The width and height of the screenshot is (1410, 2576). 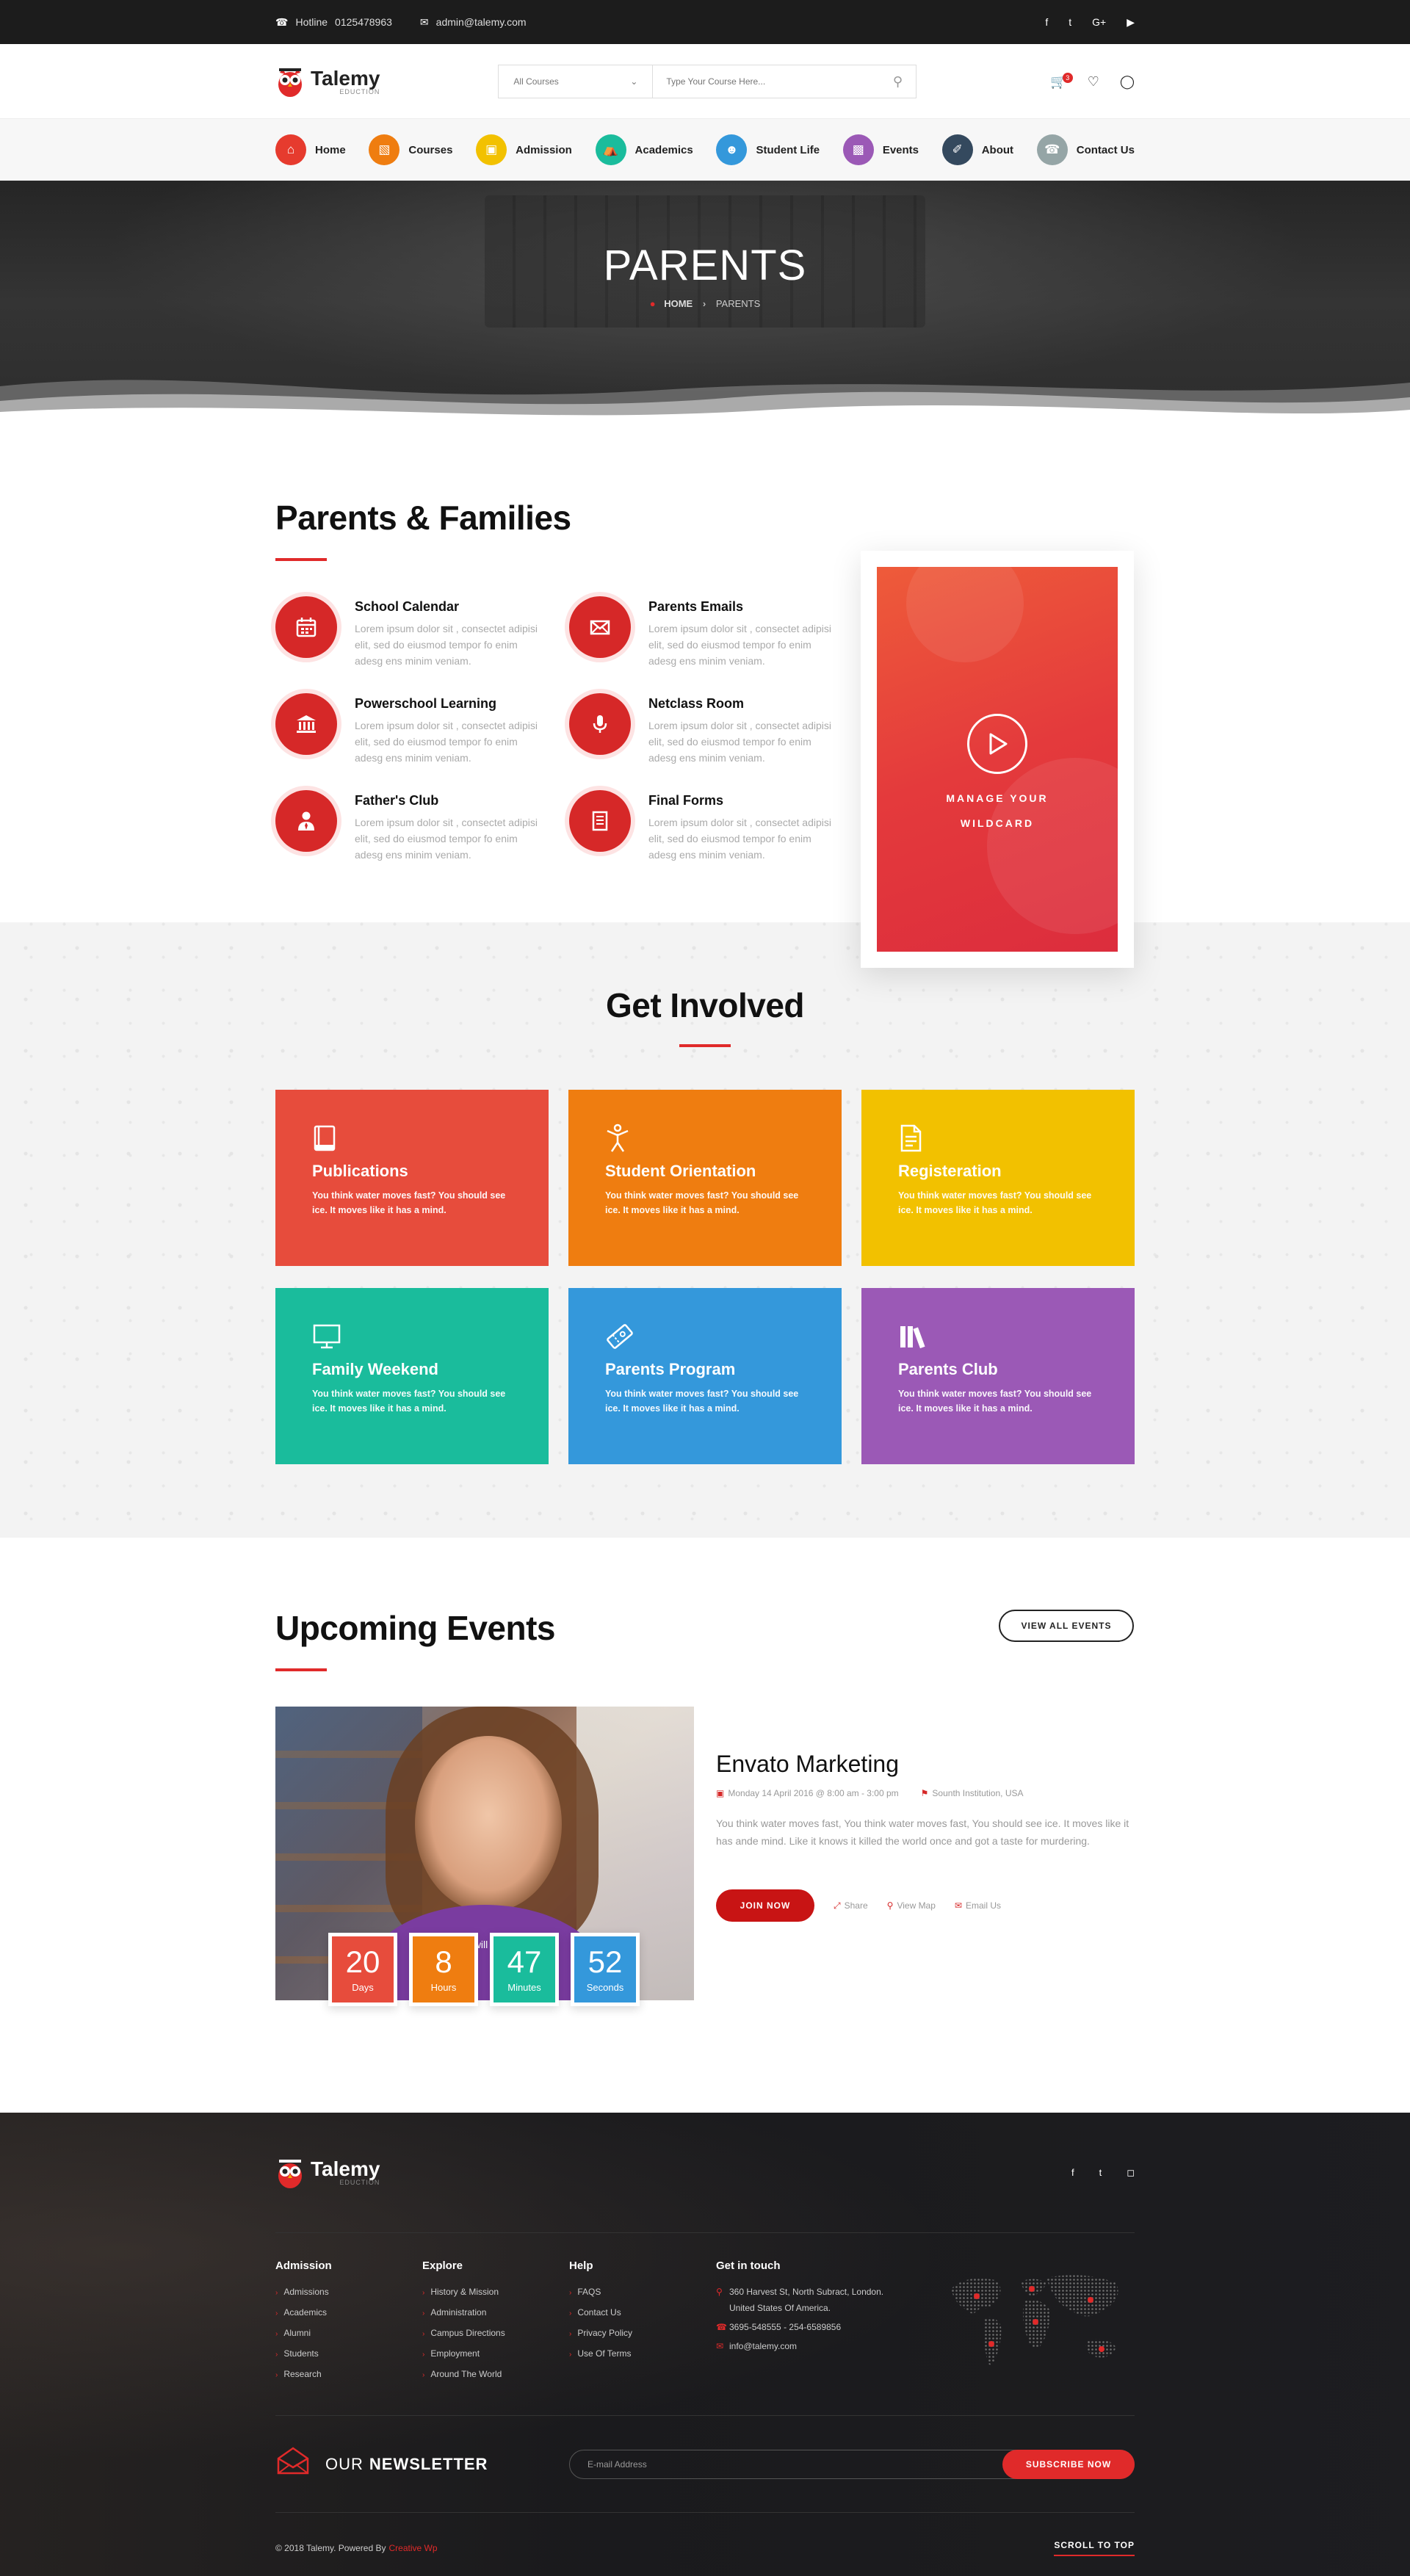 What do you see at coordinates (410, 149) in the screenshot?
I see `nav-item-courses: ▧ Courses` at bounding box center [410, 149].